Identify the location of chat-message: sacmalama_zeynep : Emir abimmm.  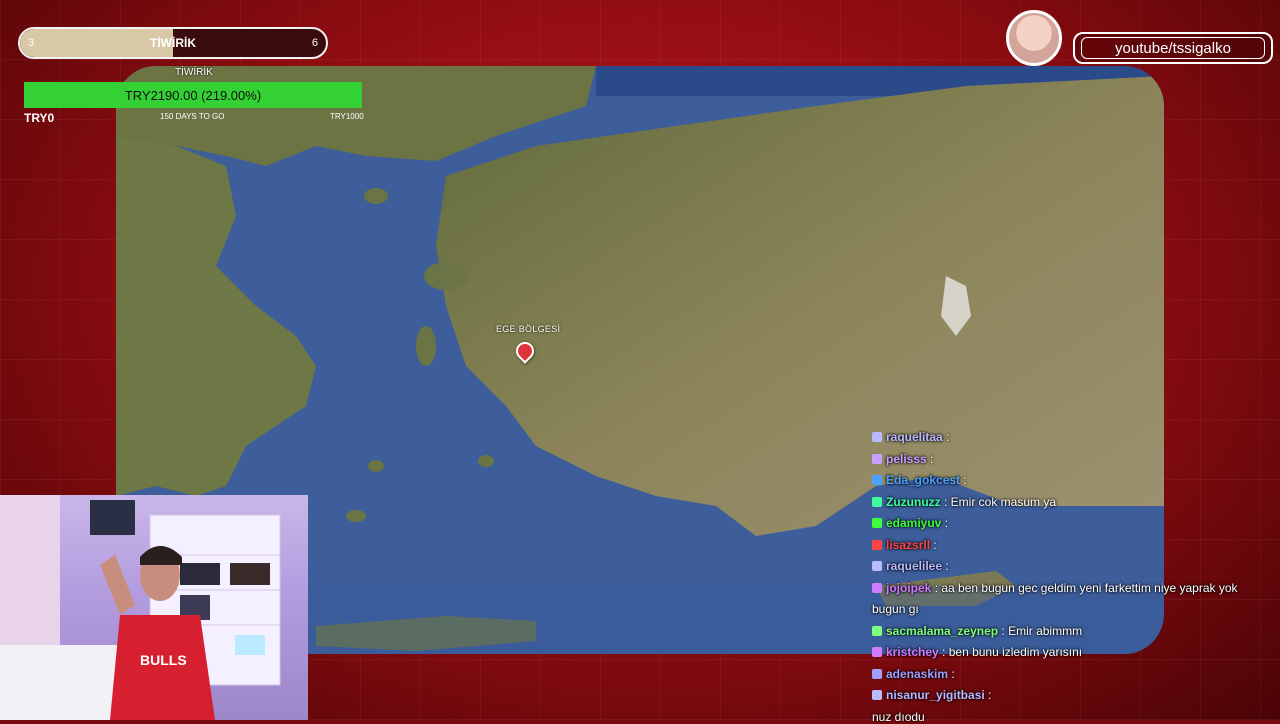
(977, 631).